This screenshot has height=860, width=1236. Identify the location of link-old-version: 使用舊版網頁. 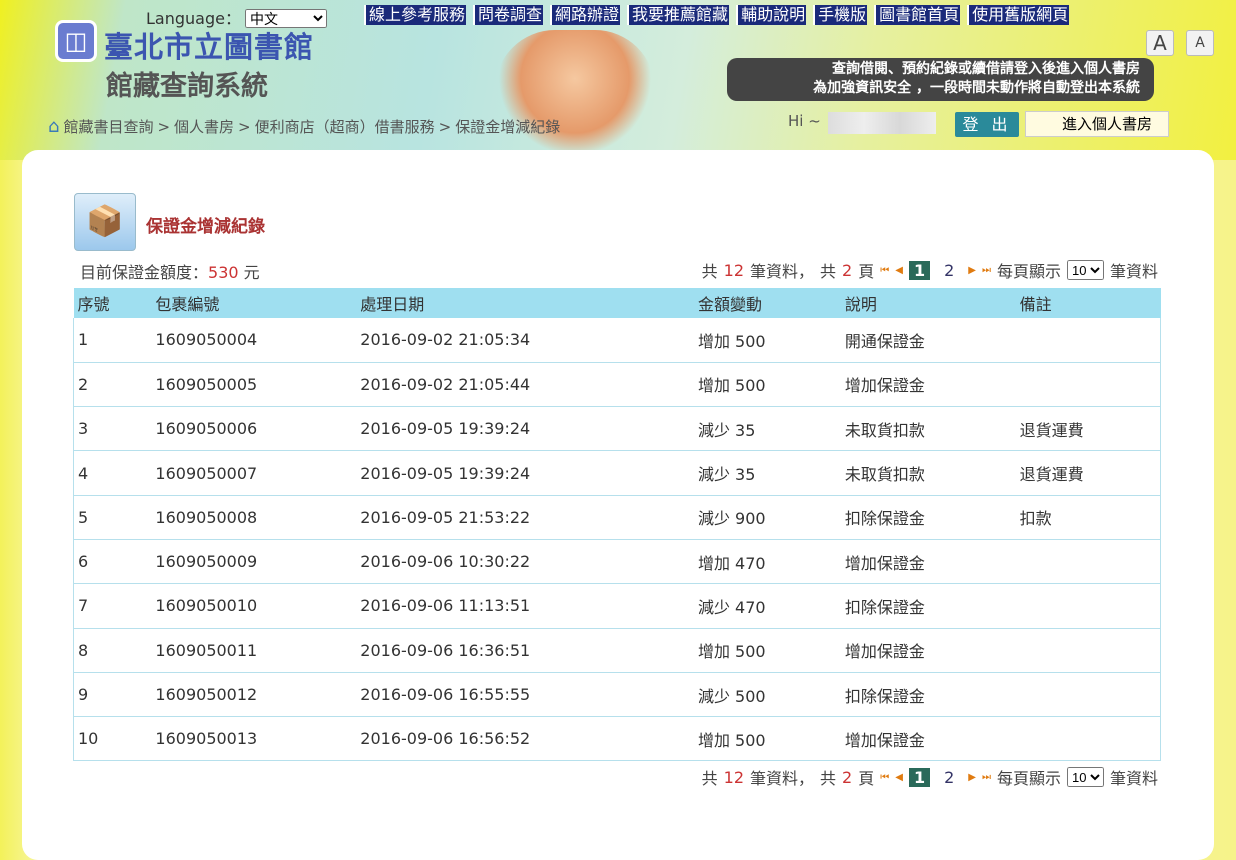
(1018, 15).